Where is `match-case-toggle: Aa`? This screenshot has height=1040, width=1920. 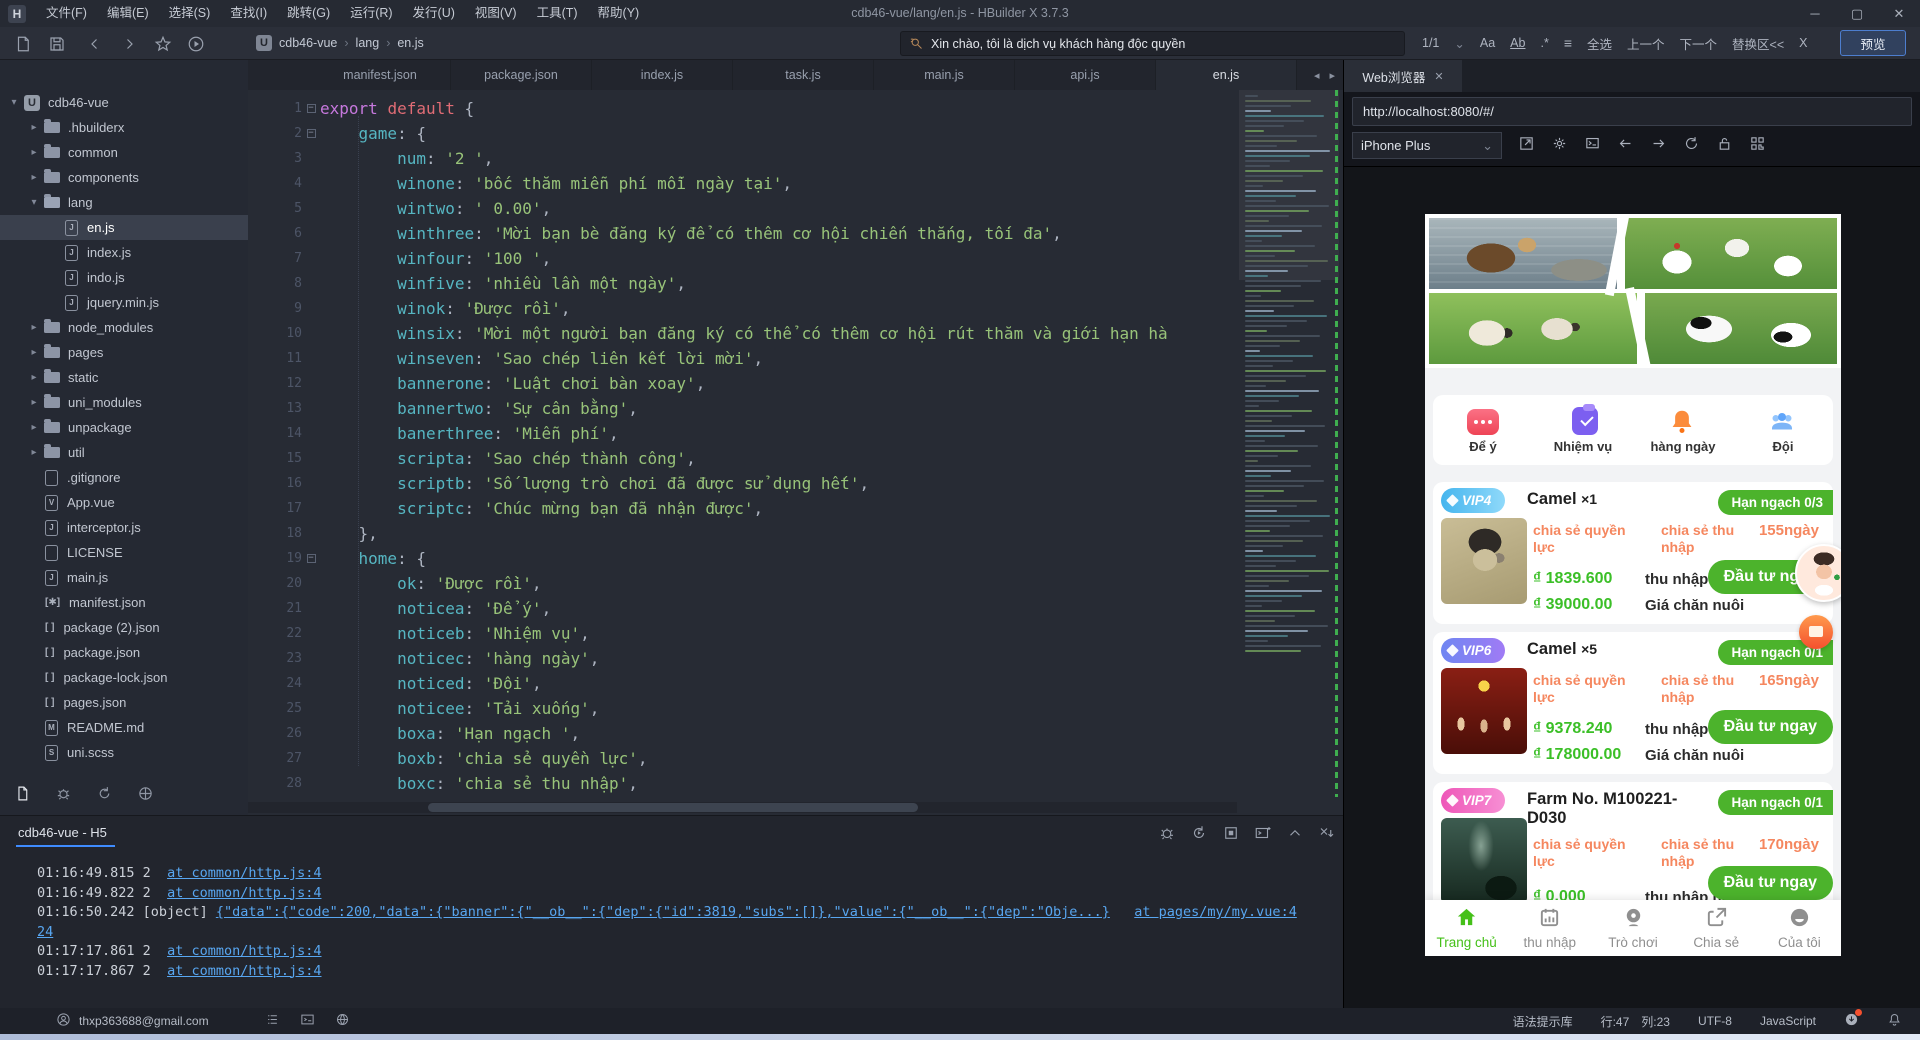 match-case-toggle: Aa is located at coordinates (1487, 43).